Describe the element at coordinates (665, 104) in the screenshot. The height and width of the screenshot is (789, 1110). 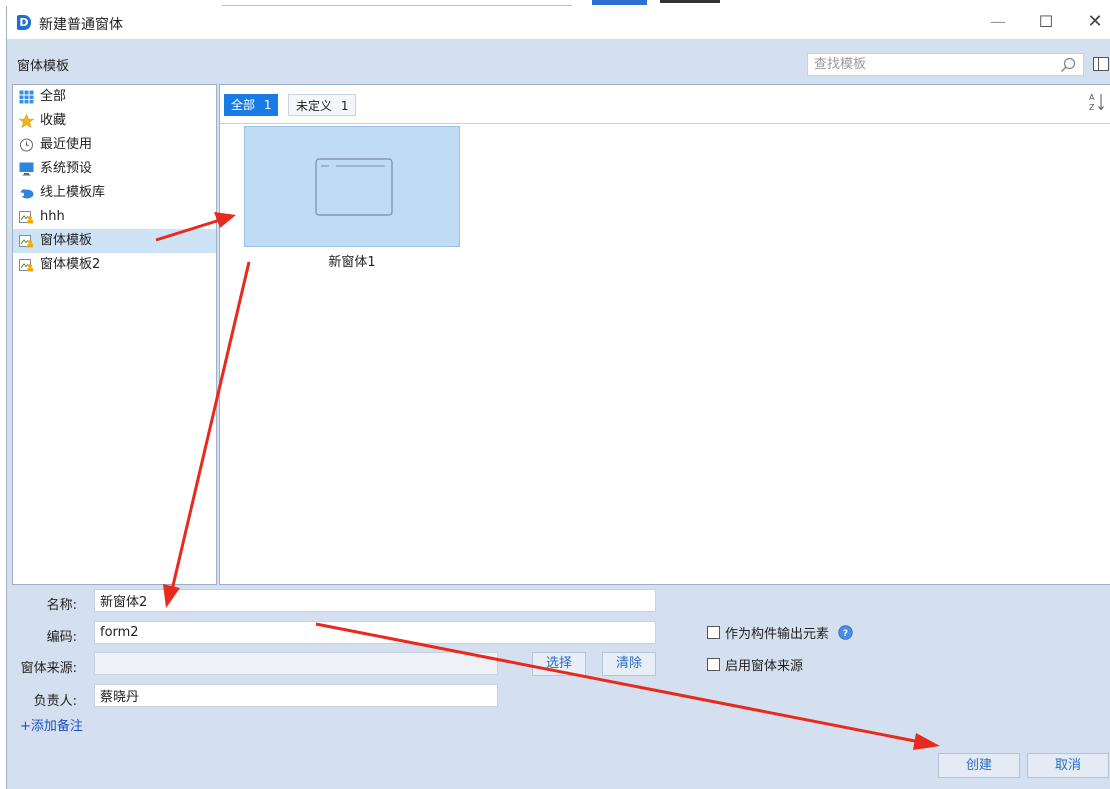
I see `filter-tabs: 全部 1 未定义 1 A Z` at that location.